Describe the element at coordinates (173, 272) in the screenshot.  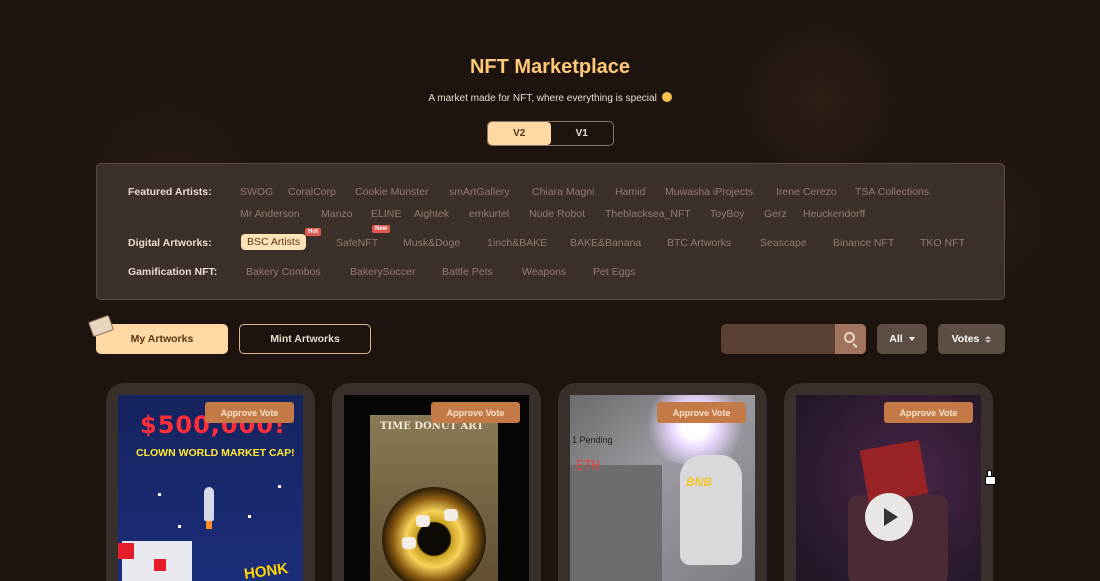
I see `gamification-nft-label: Gamification NFT:` at that location.